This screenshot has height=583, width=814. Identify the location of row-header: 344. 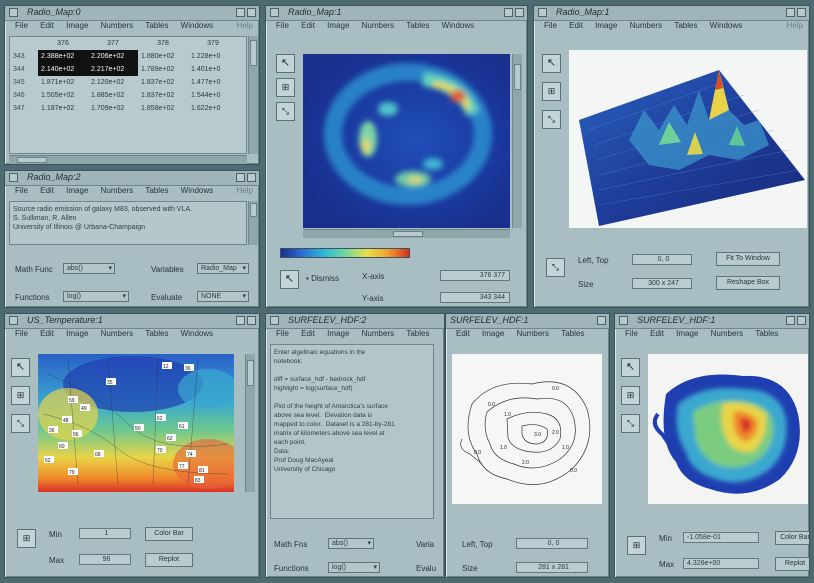
(24, 69).